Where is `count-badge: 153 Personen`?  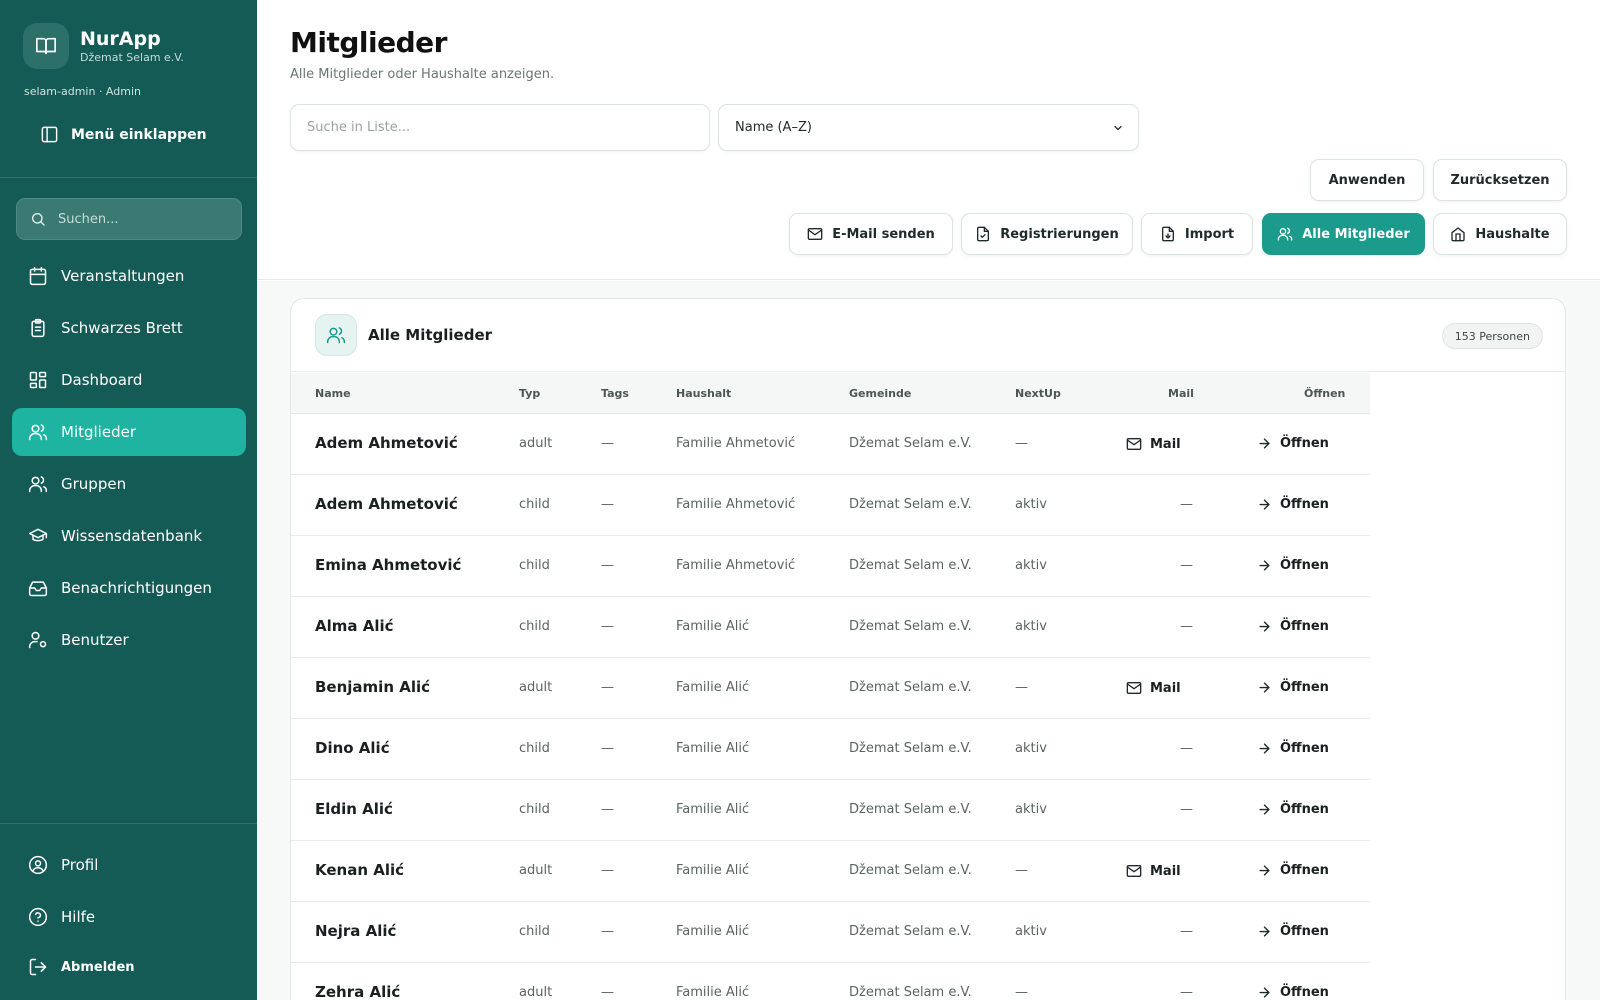 count-badge: 153 Personen is located at coordinates (1492, 336).